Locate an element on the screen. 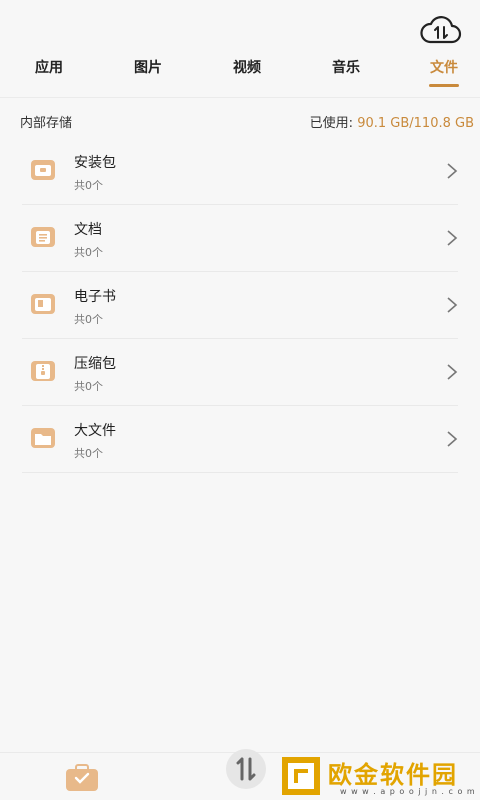  usage-prefix: 已使用: is located at coordinates (331, 123).